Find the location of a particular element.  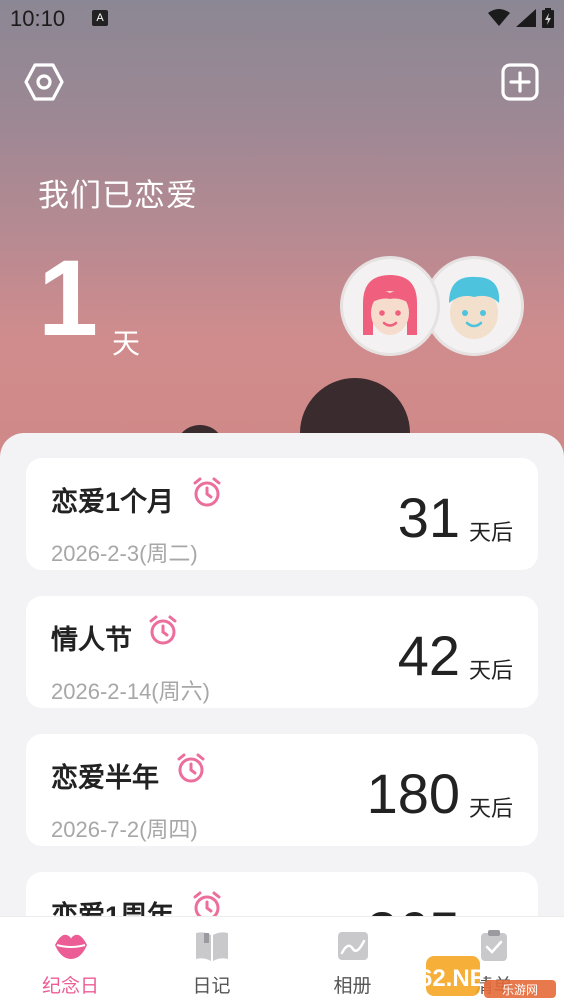

event-card: 恋爱半年 2026-7-2(周四) 180 天后 is located at coordinates (282, 790).